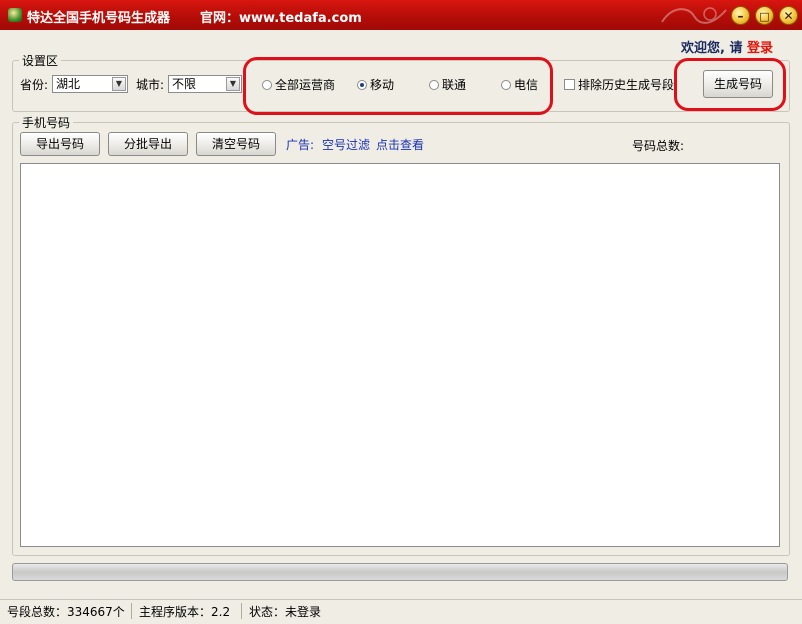 The width and height of the screenshot is (802, 624). I want to click on city-select: 不限 ▼, so click(205, 84).